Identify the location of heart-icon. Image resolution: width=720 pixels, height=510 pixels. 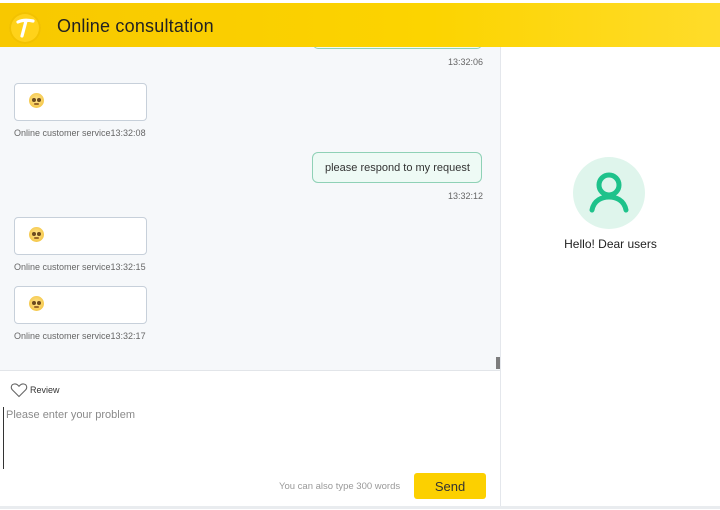
(19, 390).